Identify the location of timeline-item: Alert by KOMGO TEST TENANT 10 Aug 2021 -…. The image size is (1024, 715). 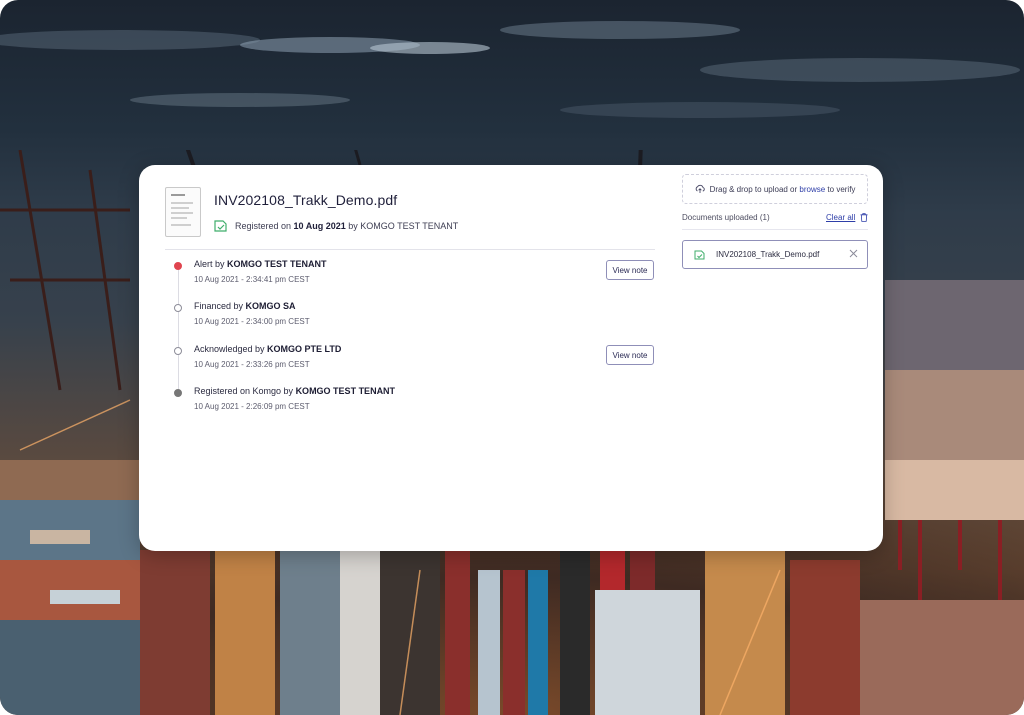
(416, 274).